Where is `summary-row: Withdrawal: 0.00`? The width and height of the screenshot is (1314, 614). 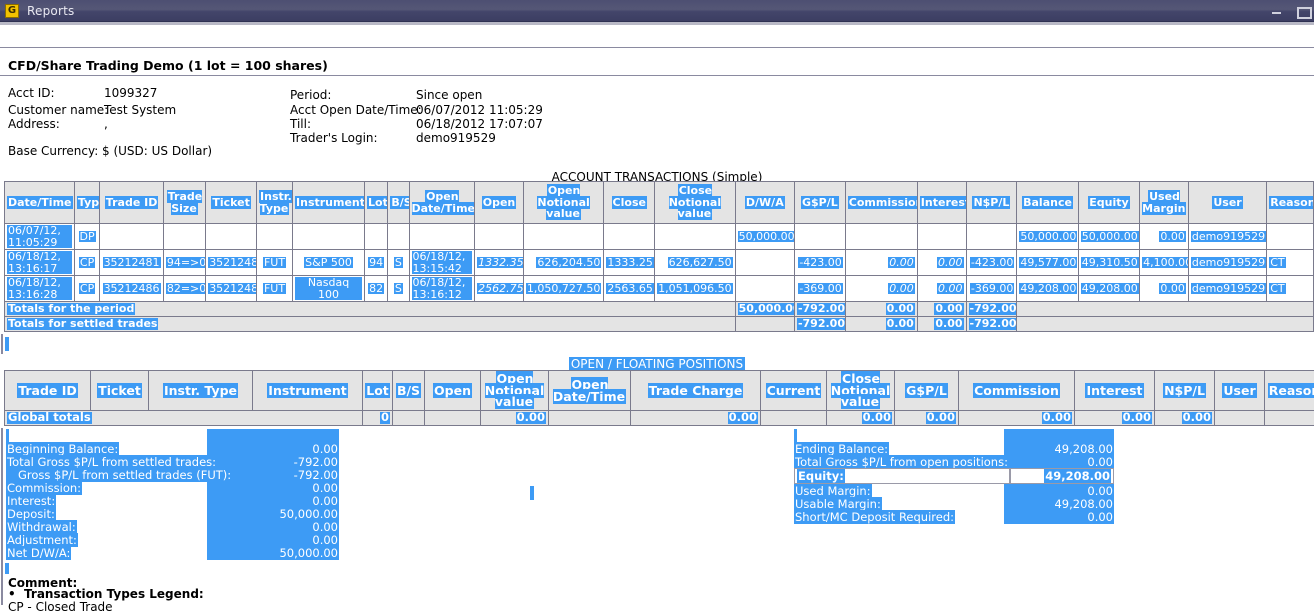
summary-row: Withdrawal: 0.00 is located at coordinates (172, 526).